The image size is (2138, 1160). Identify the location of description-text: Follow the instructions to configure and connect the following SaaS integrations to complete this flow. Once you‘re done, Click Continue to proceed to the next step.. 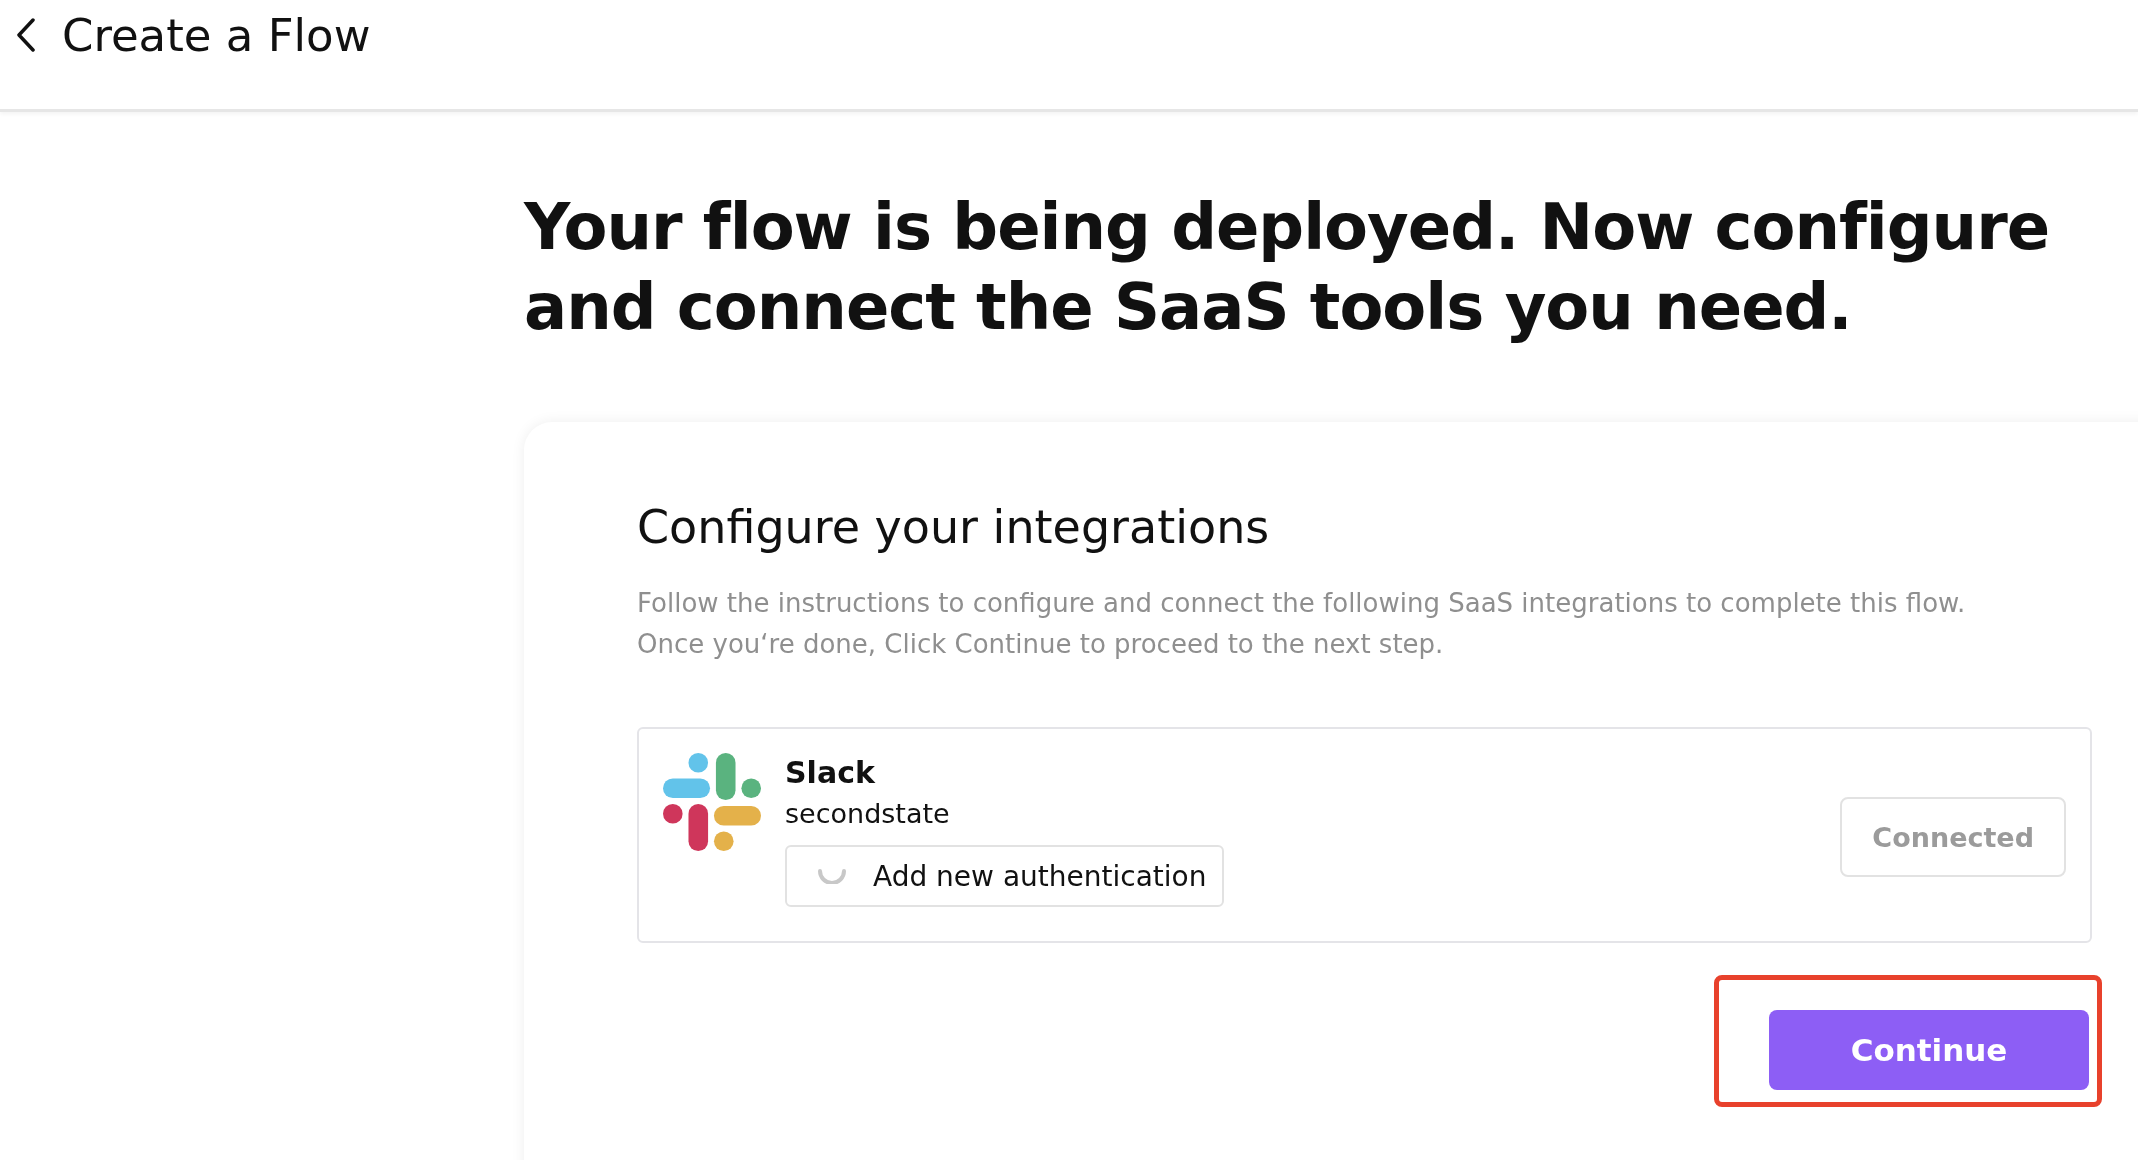
(1302, 624).